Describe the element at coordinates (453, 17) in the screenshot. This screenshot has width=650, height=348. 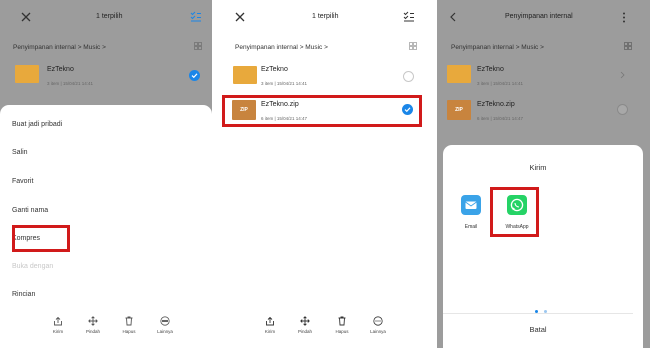
I see `back-arrow-icon` at that location.